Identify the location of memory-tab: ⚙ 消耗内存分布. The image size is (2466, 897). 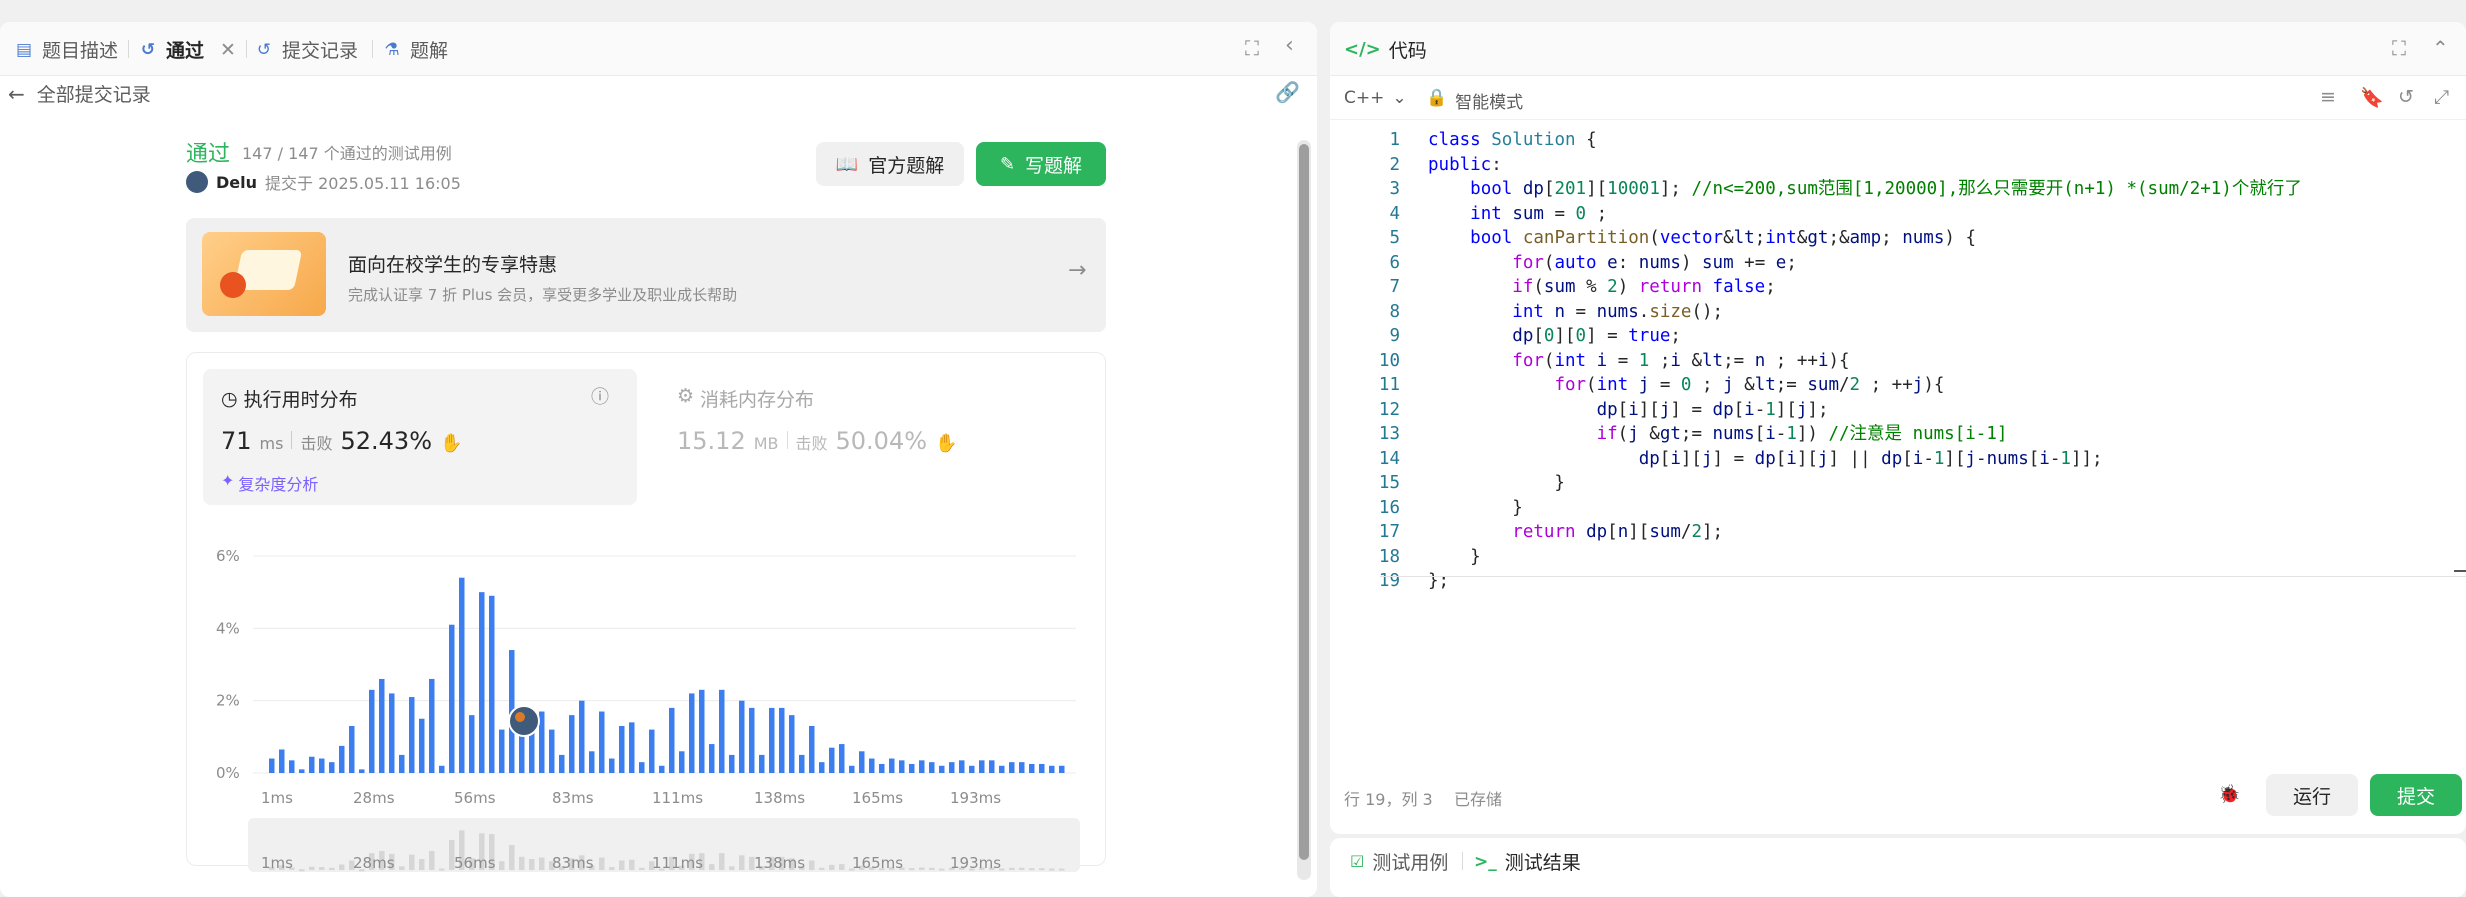
(745, 398).